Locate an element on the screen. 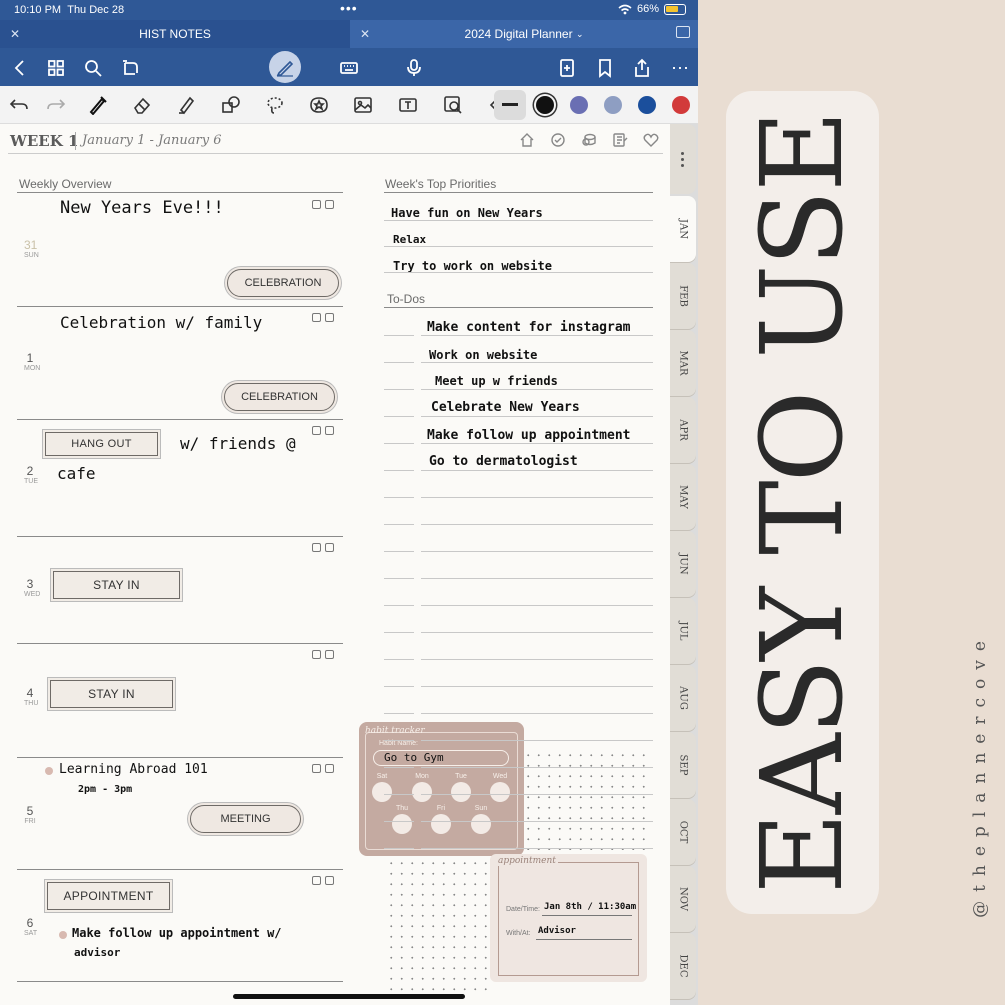  undo-icon is located at coordinates (19, 105).